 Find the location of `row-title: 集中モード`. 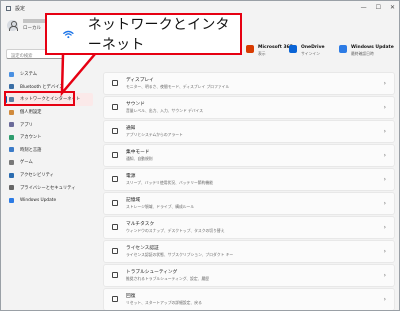

row-title: 集中モード is located at coordinates (138, 152).